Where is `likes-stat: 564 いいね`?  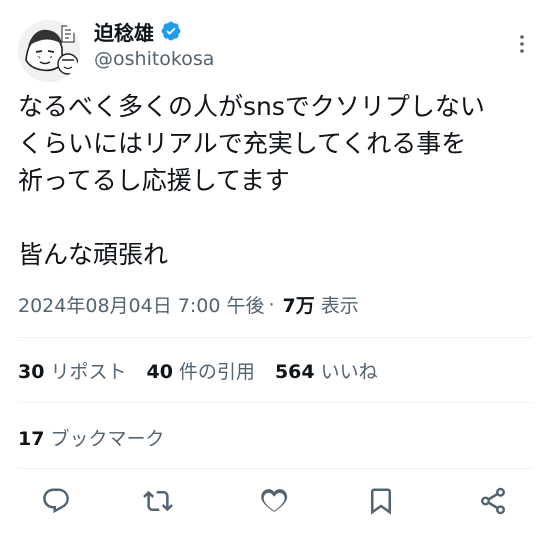
likes-stat: 564 いいね is located at coordinates (326, 370).